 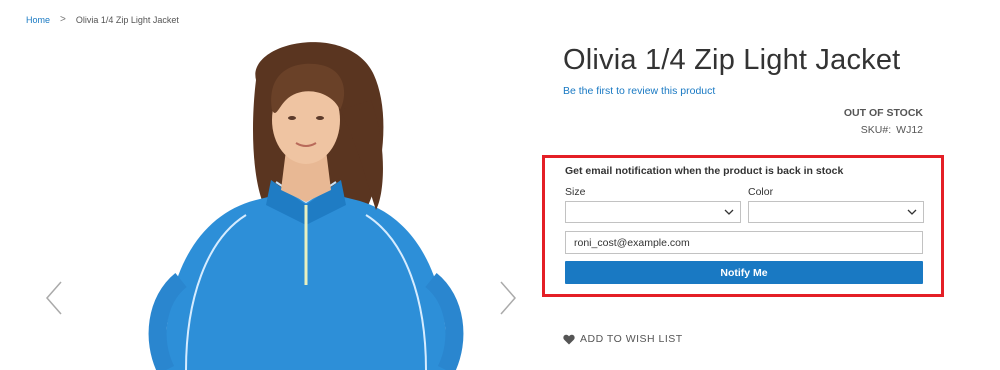 I want to click on gallery-next-button, so click(x=508, y=298).